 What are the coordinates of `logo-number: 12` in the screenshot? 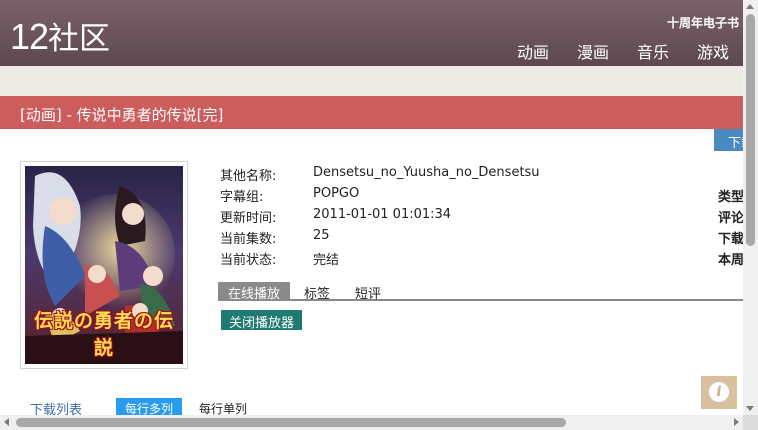 It's located at (29, 36).